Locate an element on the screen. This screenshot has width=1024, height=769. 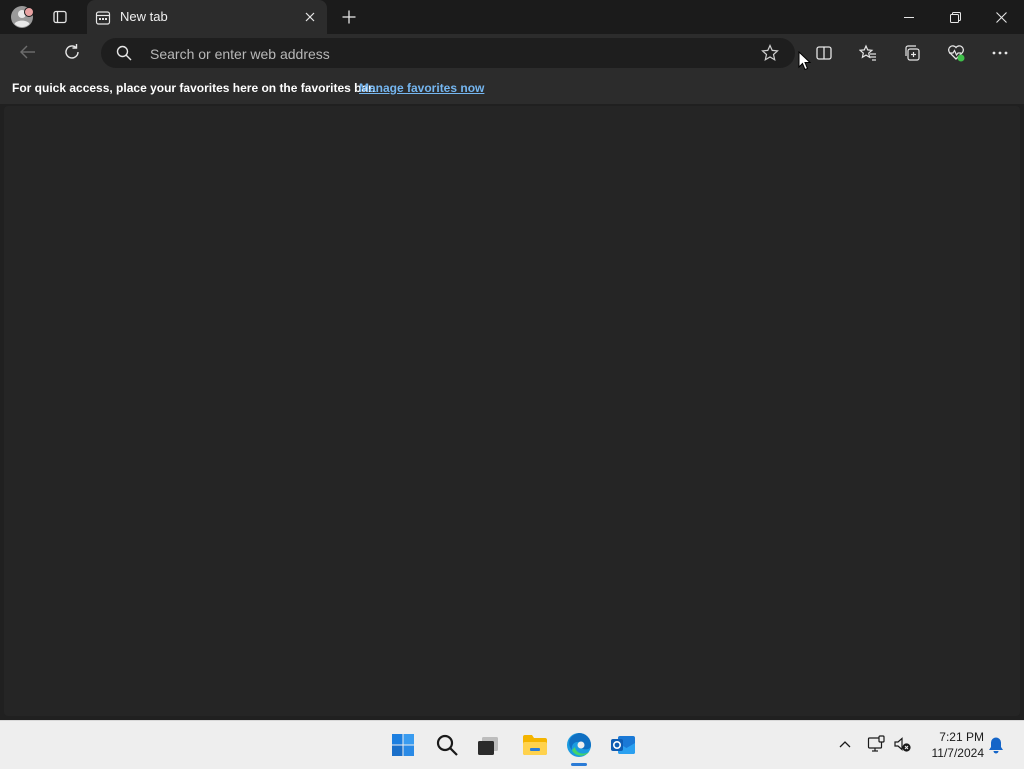
windows-start-icon is located at coordinates (403, 745).